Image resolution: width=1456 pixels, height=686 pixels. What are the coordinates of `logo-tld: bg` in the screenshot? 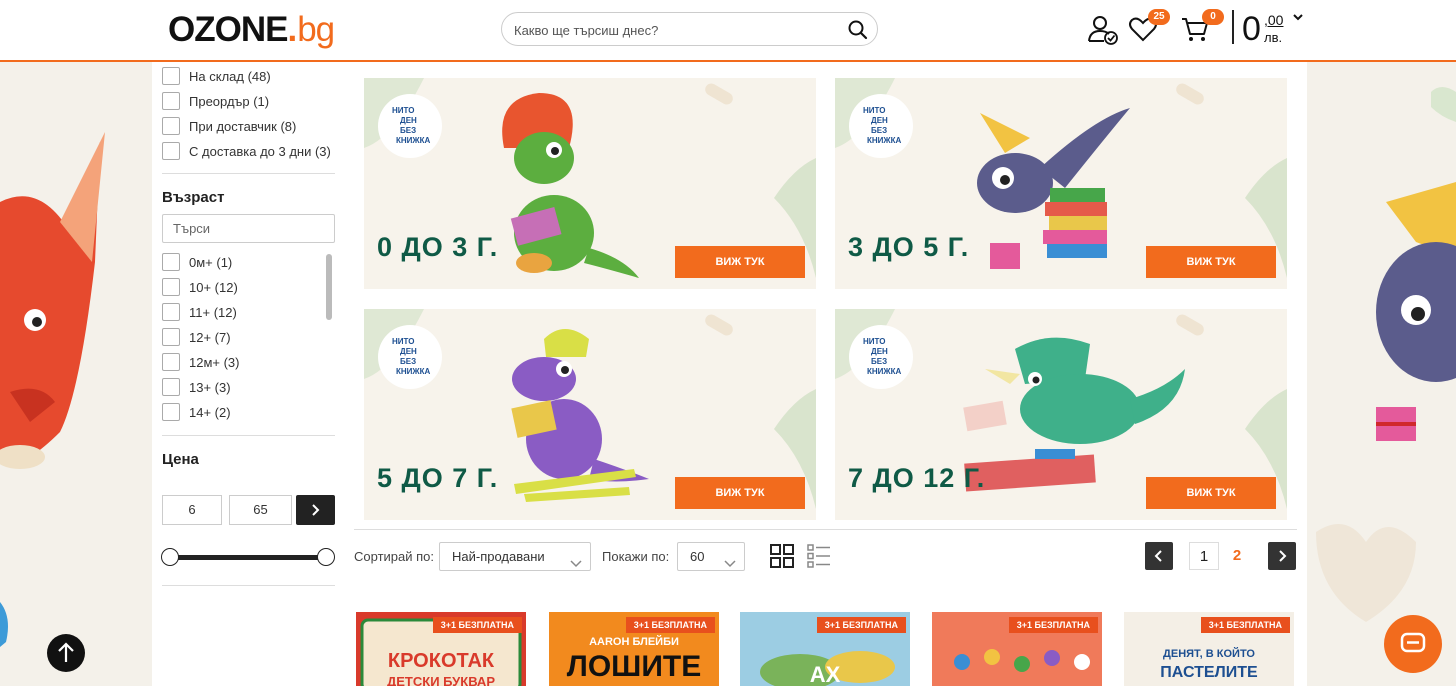 It's located at (316, 29).